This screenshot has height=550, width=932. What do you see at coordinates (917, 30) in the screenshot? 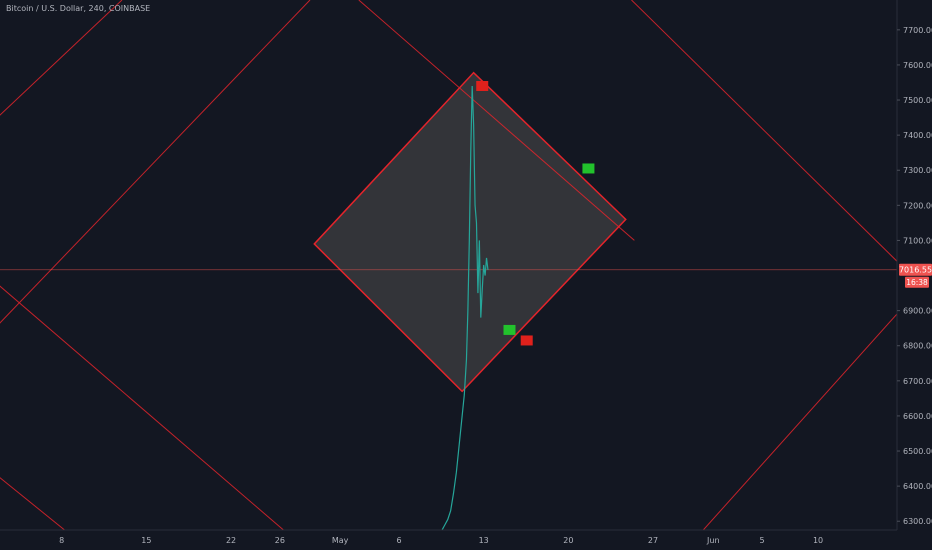
I see `y-tick-label: 7700.00` at bounding box center [917, 30].